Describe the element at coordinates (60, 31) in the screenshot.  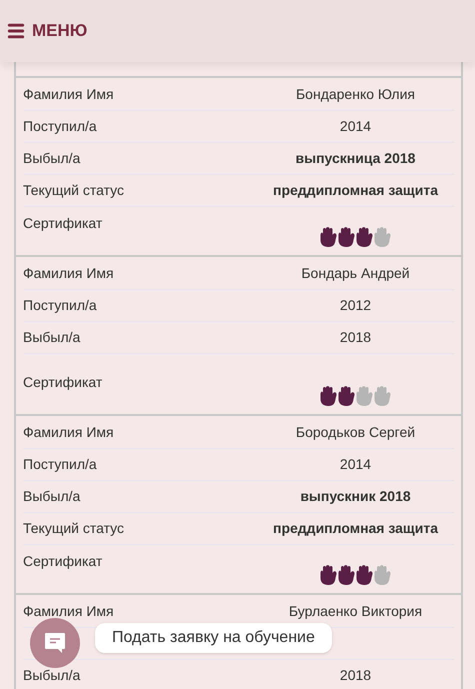
I see `menu-label: МЕНЮ` at that location.